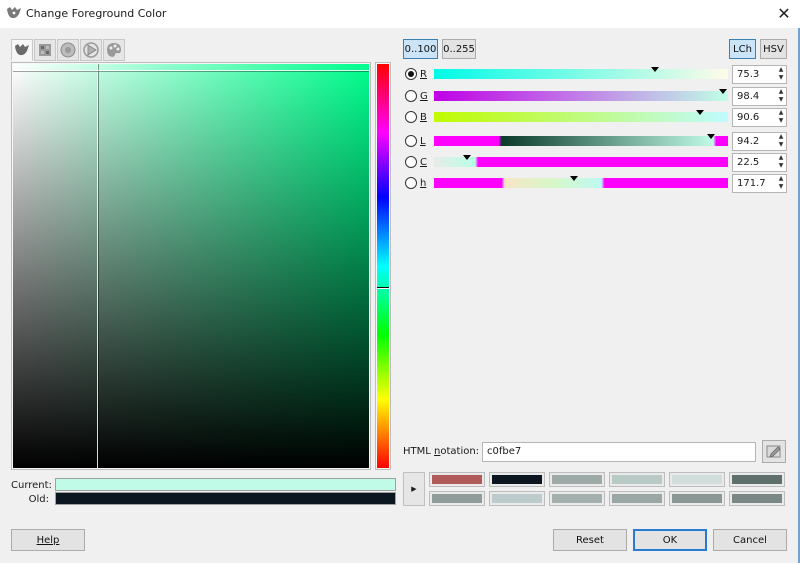 The width and height of the screenshot is (800, 563). I want to click on channel-h-spinbox: 171.7 ▲ ▼, so click(759, 183).